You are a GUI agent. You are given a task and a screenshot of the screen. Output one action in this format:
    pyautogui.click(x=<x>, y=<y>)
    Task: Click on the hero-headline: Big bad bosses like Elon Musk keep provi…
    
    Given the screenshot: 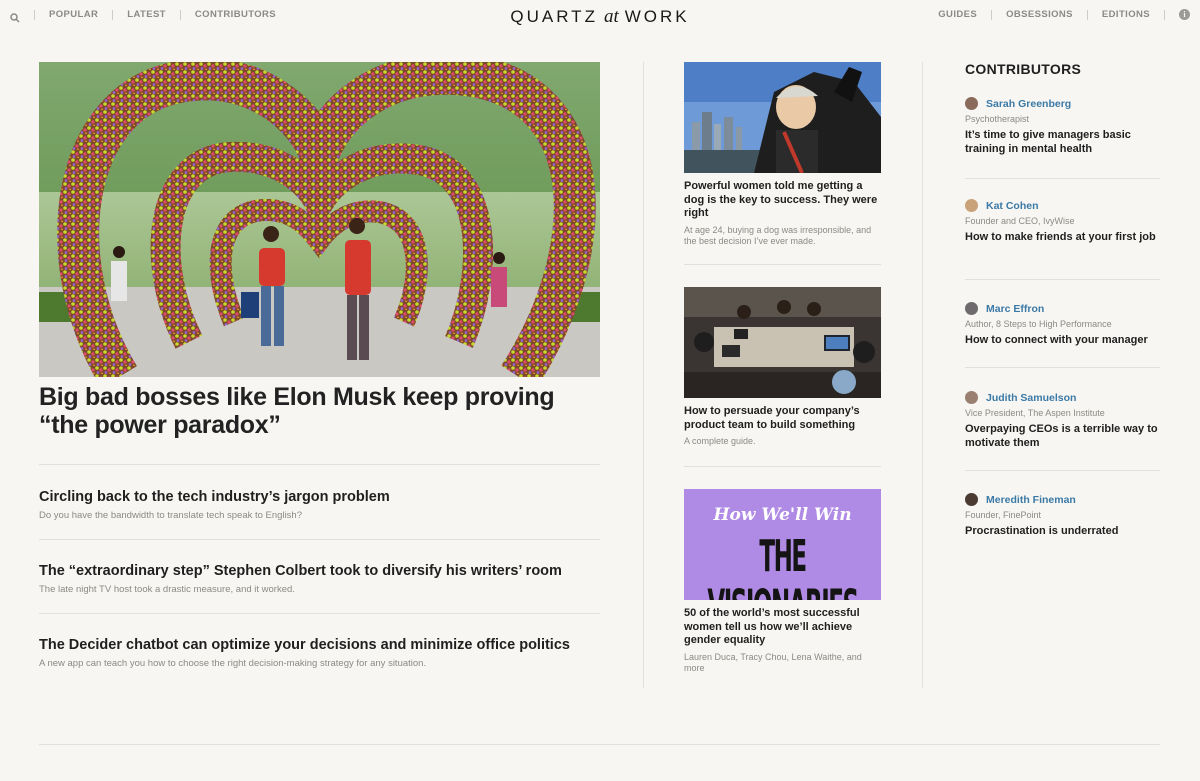 What is the action you would take?
    pyautogui.click(x=319, y=411)
    